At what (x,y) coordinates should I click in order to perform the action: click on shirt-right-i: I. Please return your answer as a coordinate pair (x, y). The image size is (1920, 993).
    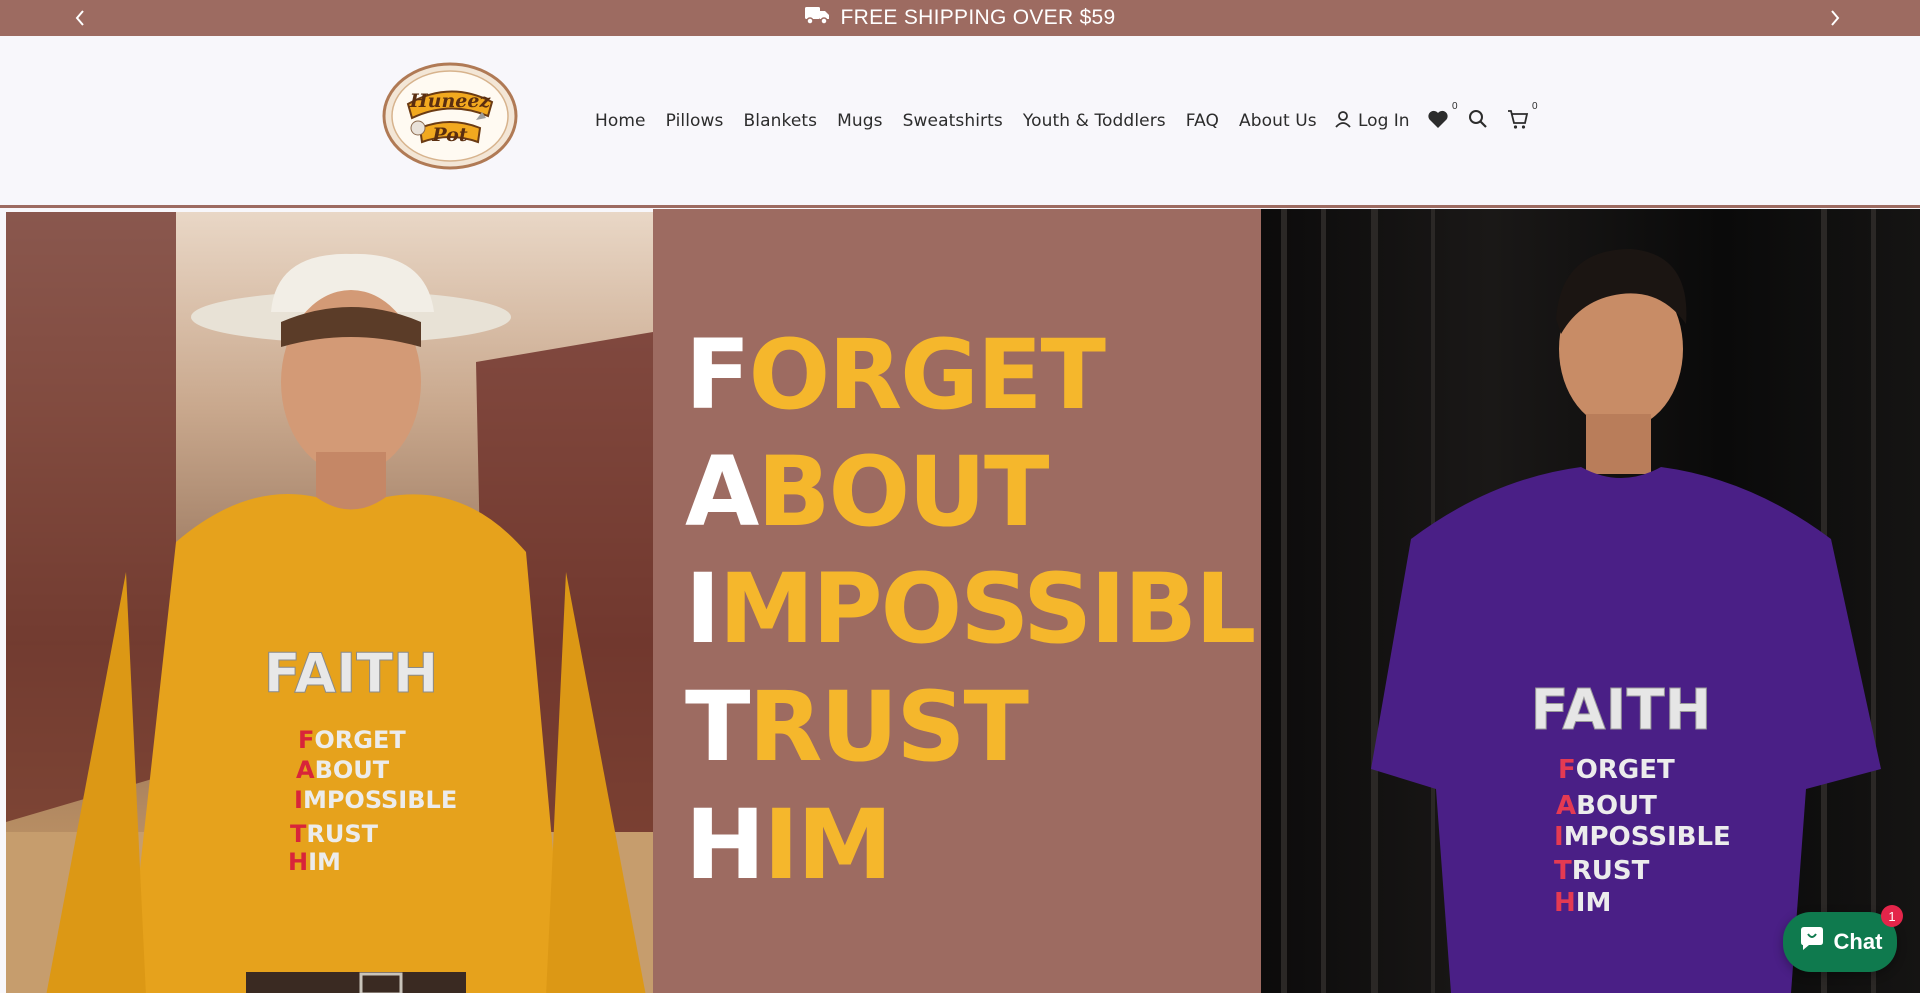
    Looking at the image, I should click on (1559, 837).